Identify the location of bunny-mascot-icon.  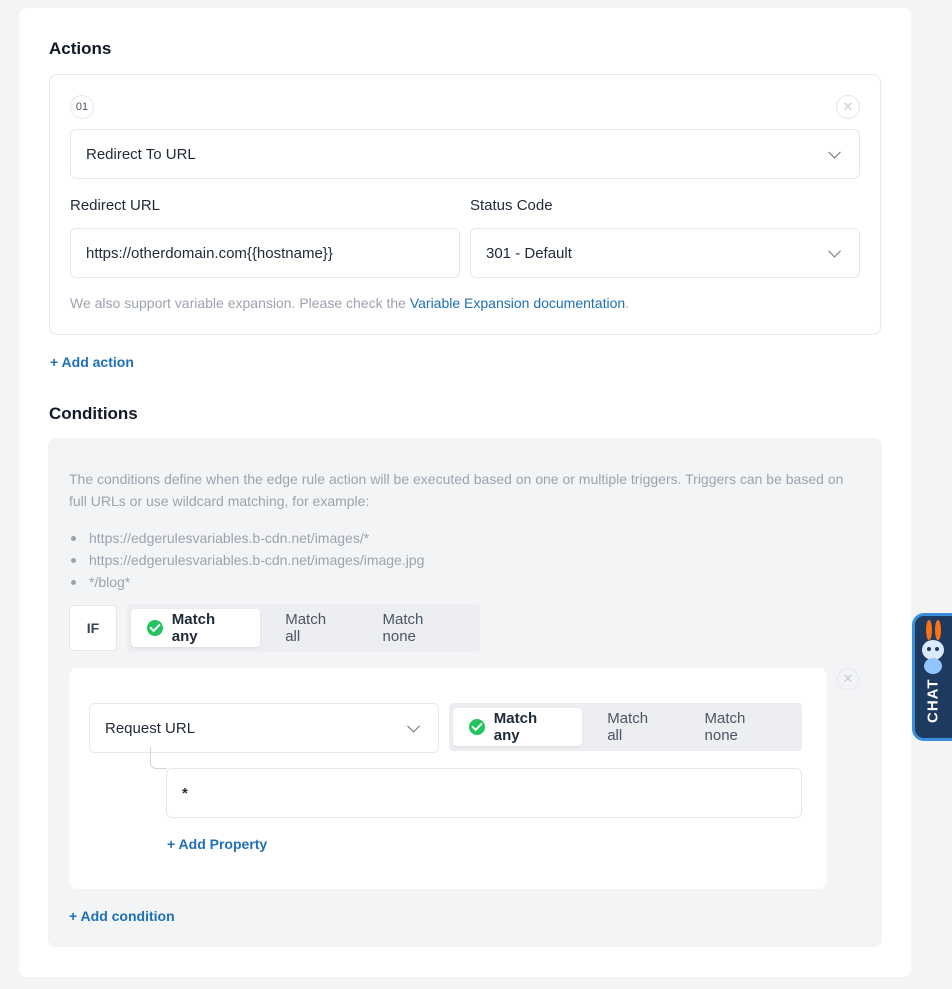
(933, 647).